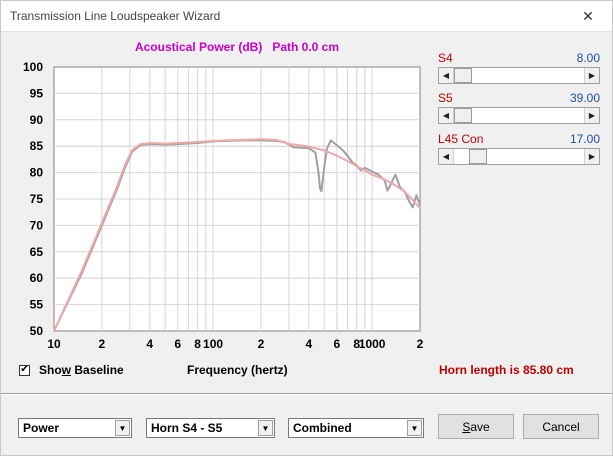  What do you see at coordinates (37, 93) in the screenshot?
I see `y-tick-label: 95` at bounding box center [37, 93].